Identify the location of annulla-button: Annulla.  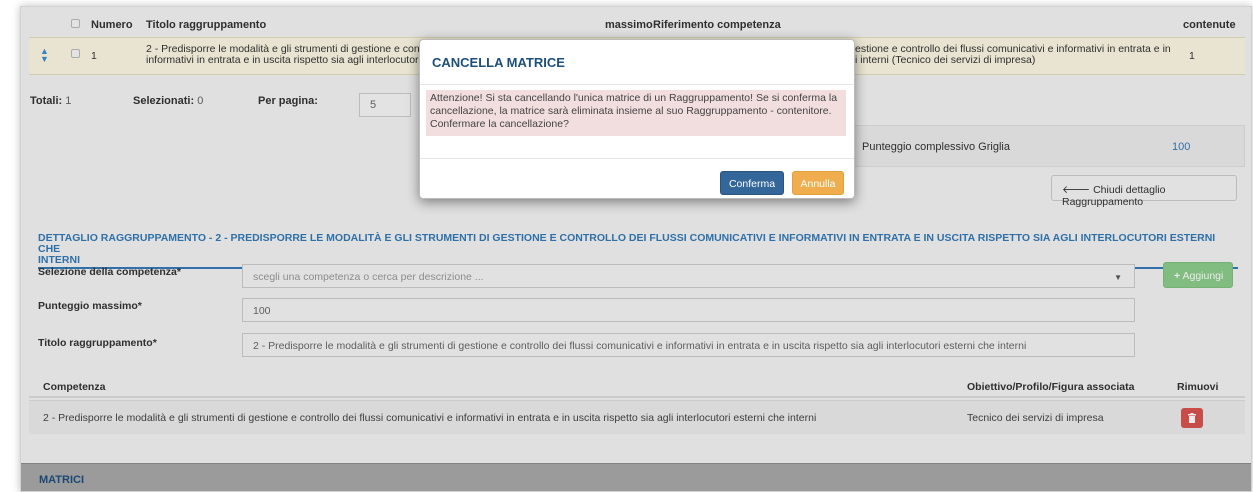
(818, 183).